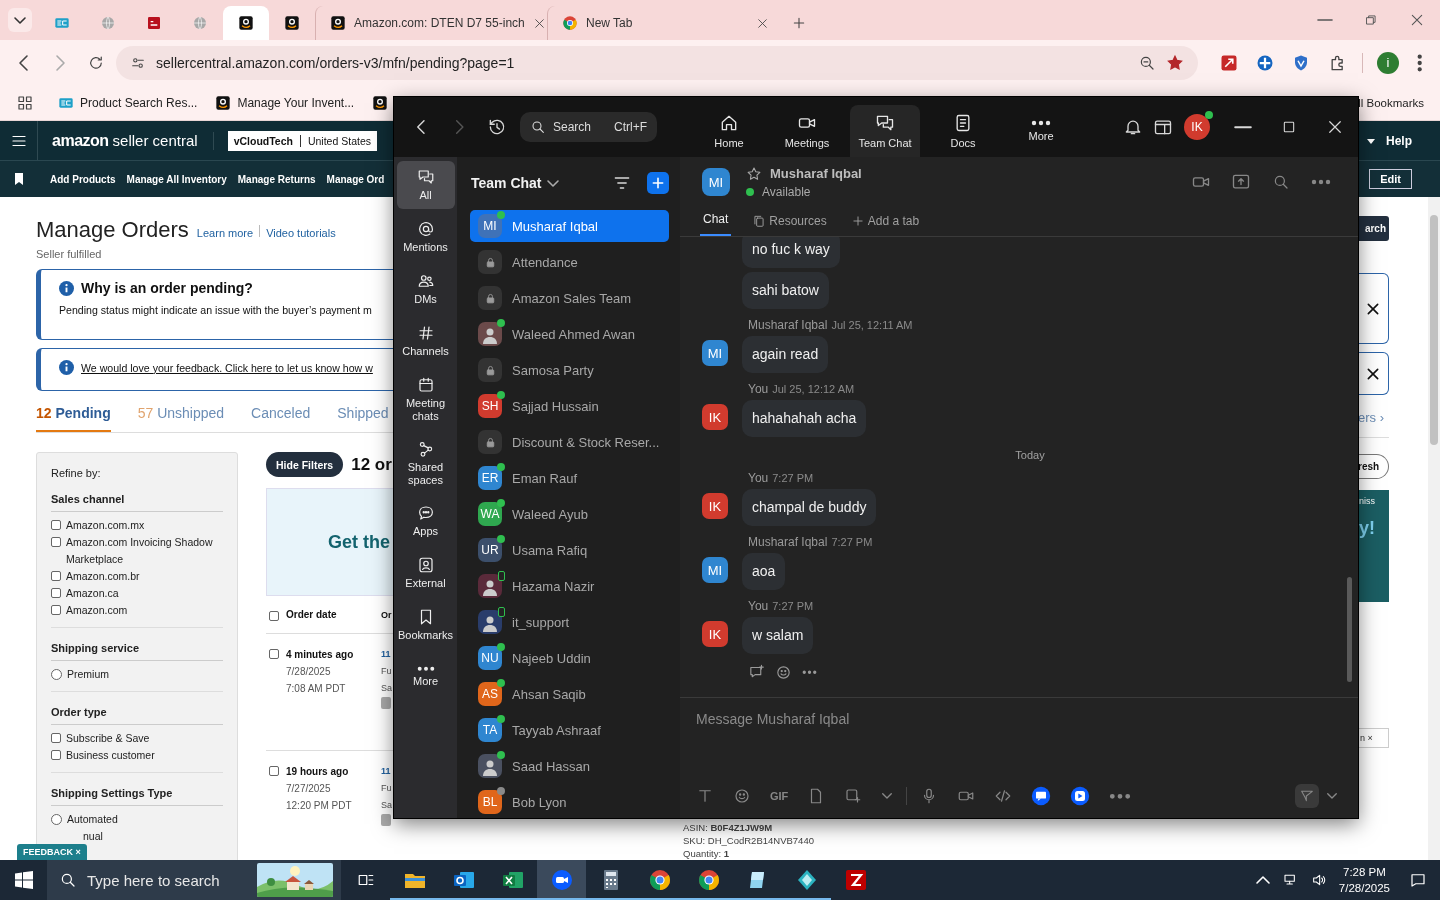  I want to click on status-tab: Shipped, so click(363, 418).